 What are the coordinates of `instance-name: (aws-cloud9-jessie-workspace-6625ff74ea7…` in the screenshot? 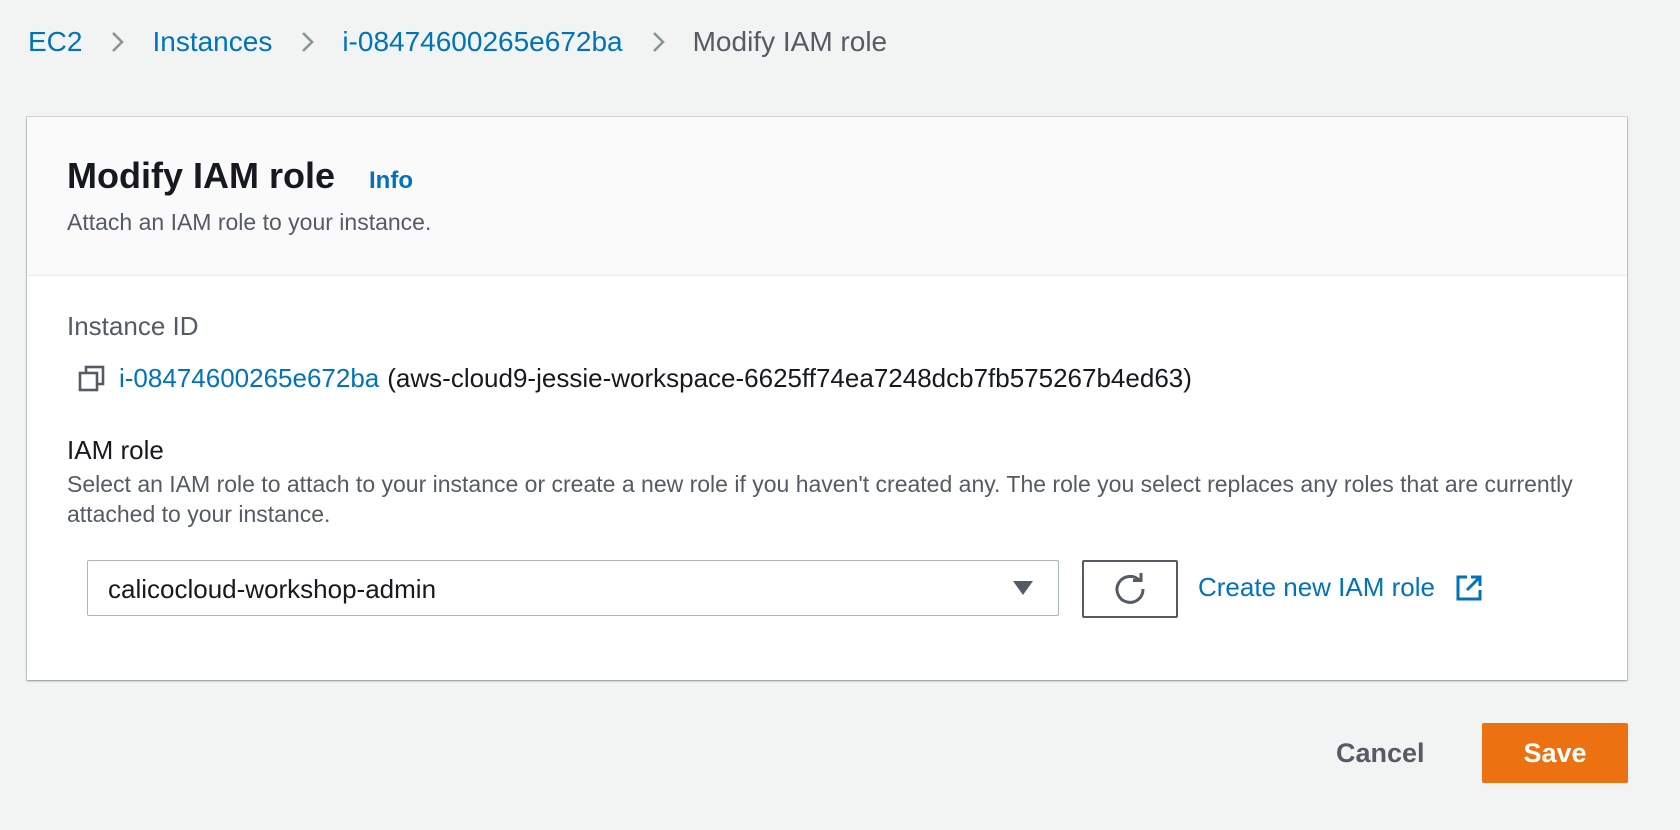 It's located at (789, 378).